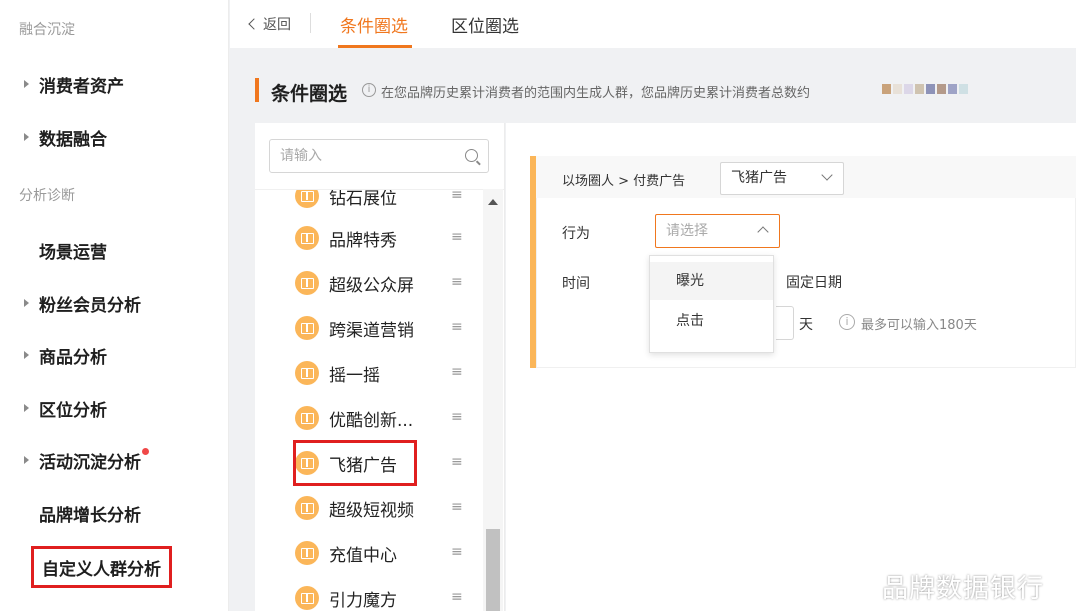  Describe the element at coordinates (73, 410) in the screenshot. I see `sidebar-item-label: 区位分析` at that location.